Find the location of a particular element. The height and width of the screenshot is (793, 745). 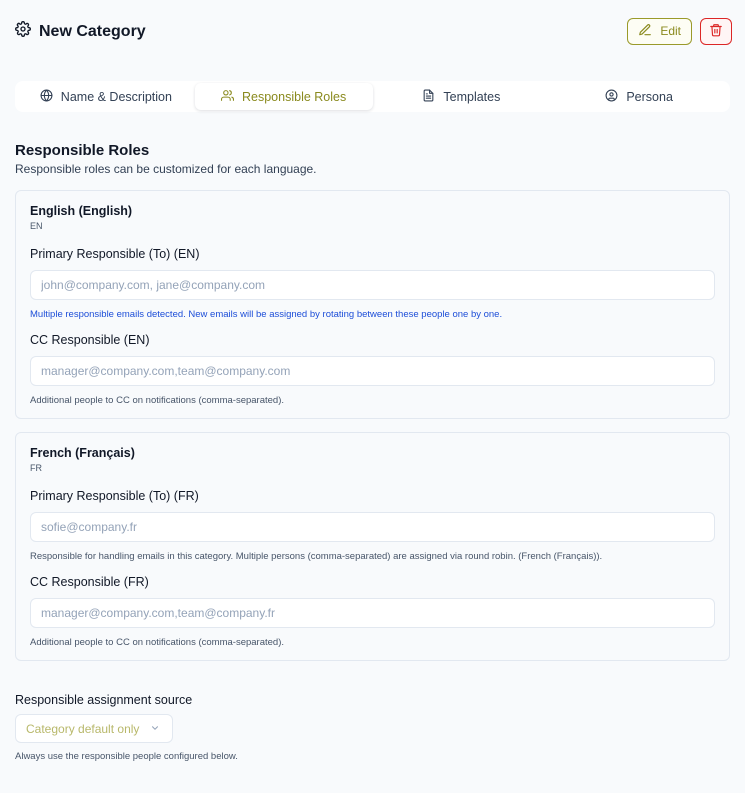

tab-persona: Persona is located at coordinates (639, 96).